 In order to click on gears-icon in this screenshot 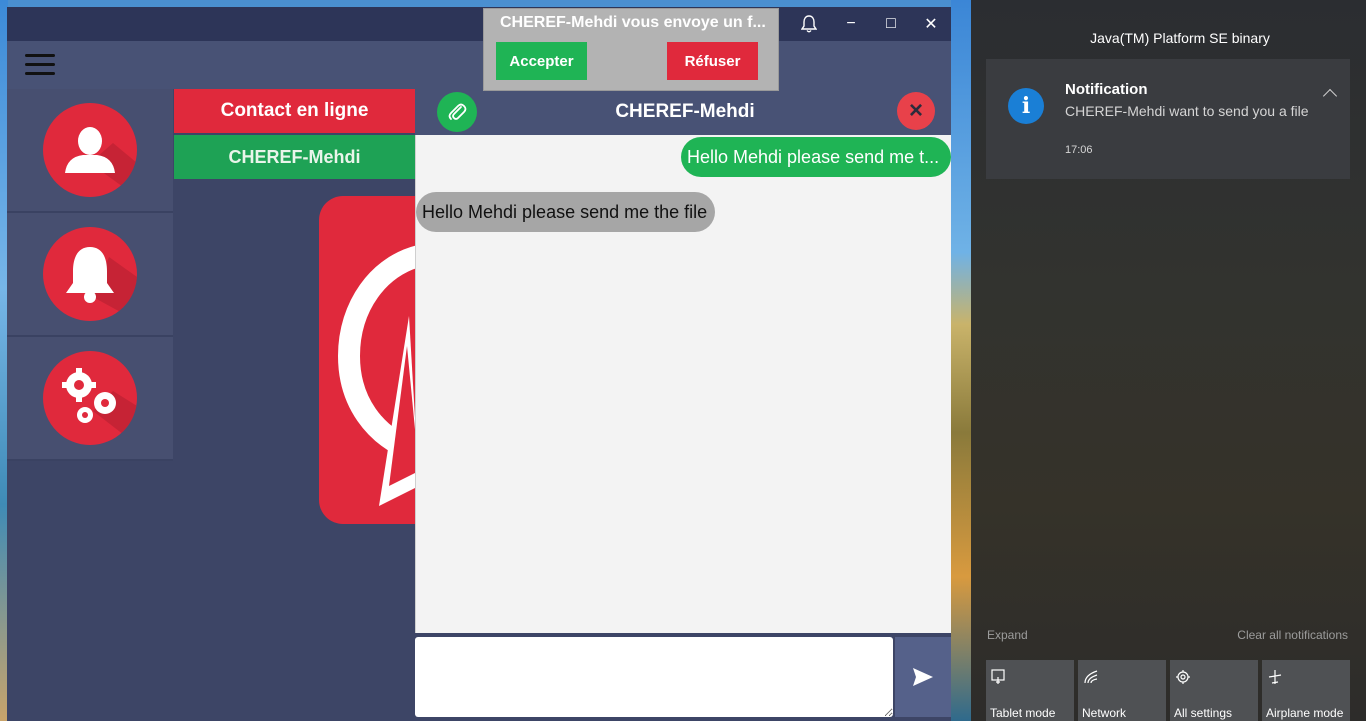, I will do `click(90, 398)`.